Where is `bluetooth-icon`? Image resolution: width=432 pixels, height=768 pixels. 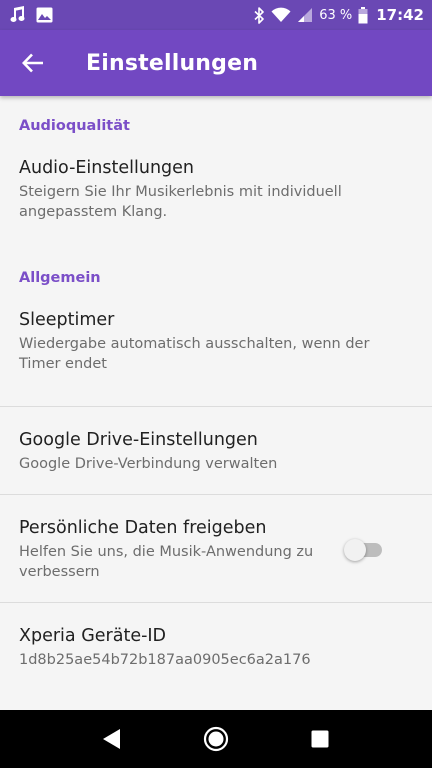 bluetooth-icon is located at coordinates (259, 15).